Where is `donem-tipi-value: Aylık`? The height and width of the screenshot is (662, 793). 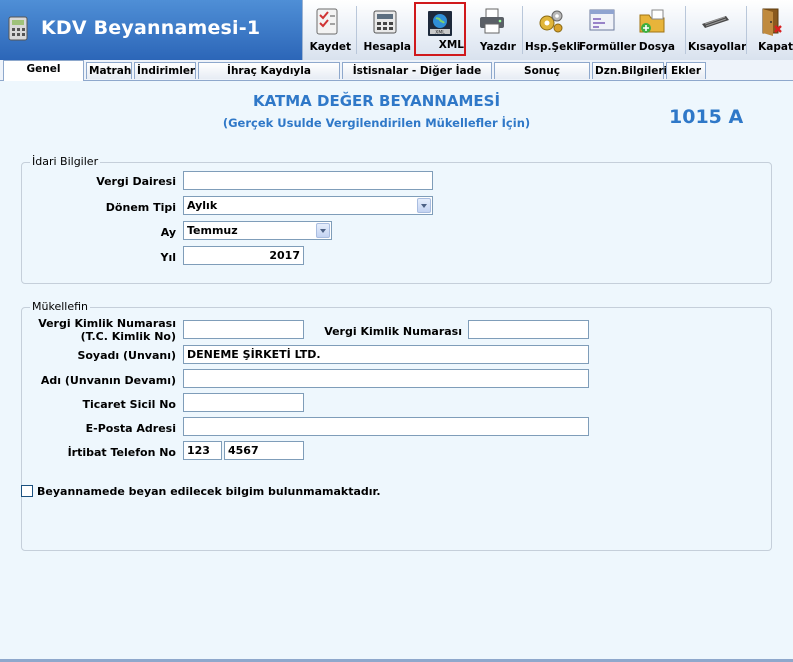
donem-tipi-value: Aylık is located at coordinates (202, 205).